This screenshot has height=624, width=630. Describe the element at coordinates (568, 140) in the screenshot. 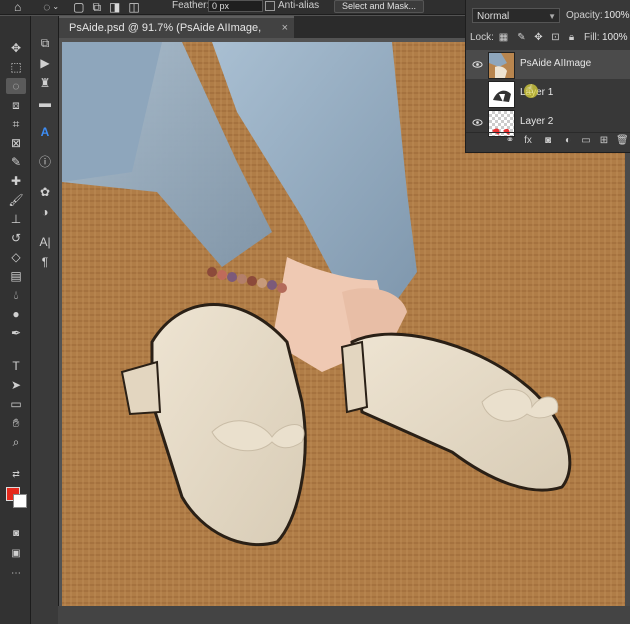

I see `adjustment-layer-icon: ◐` at that location.